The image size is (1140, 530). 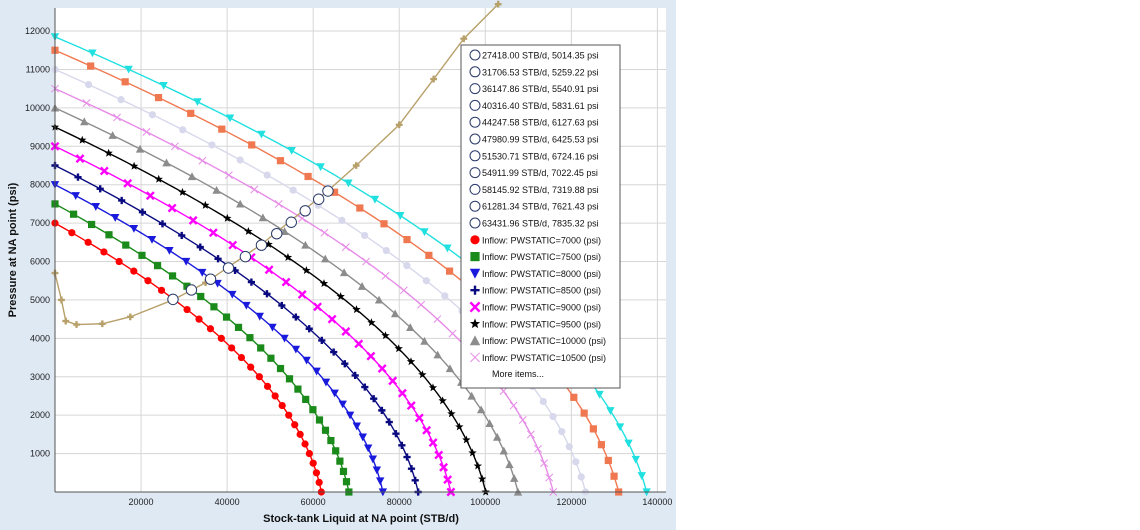 I want to click on x-tick-label: 20000, so click(x=141, y=502).